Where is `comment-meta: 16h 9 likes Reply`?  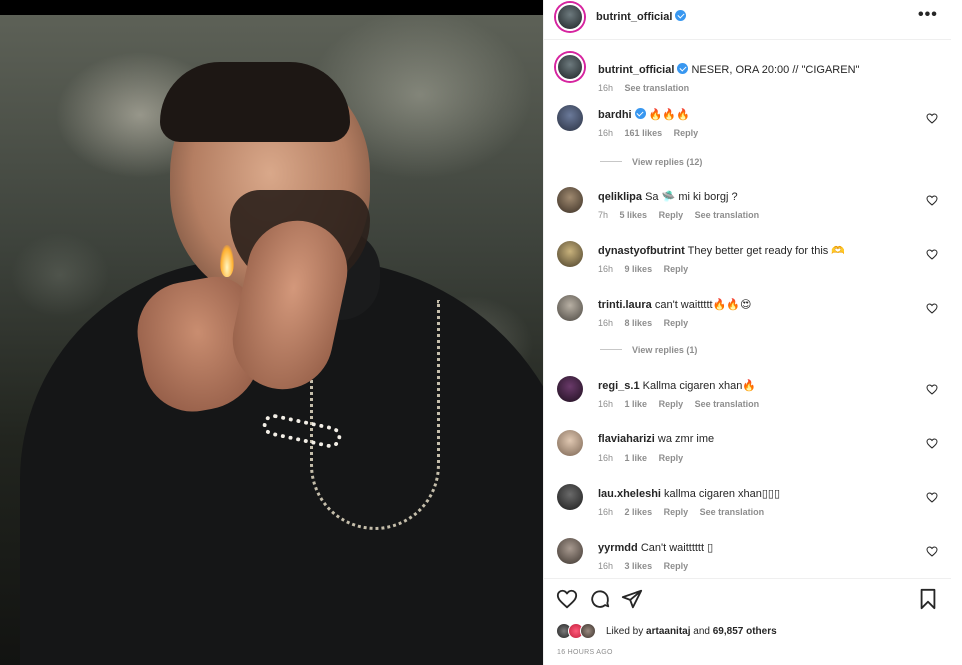 comment-meta: 16h 9 likes Reply is located at coordinates (647, 269).